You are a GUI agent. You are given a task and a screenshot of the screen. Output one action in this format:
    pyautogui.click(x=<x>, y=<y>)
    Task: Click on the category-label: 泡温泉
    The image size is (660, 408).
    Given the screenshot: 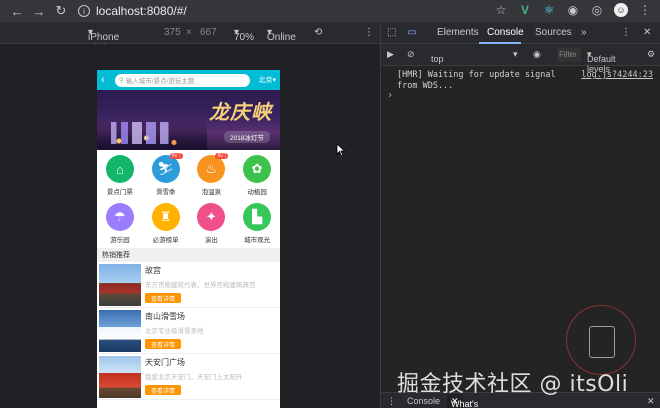 What is the action you would take?
    pyautogui.click(x=211, y=192)
    